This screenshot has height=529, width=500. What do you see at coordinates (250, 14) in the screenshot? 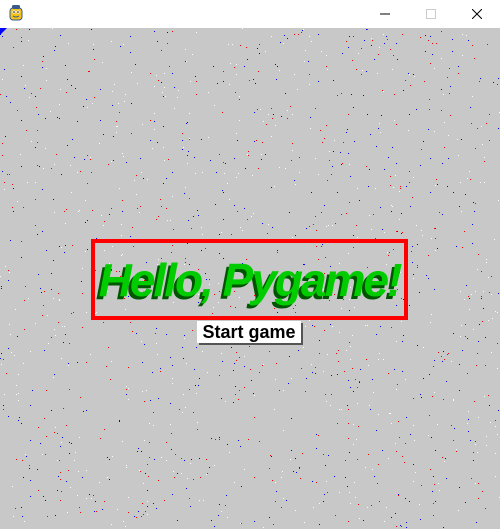
I see `title-bar` at bounding box center [250, 14].